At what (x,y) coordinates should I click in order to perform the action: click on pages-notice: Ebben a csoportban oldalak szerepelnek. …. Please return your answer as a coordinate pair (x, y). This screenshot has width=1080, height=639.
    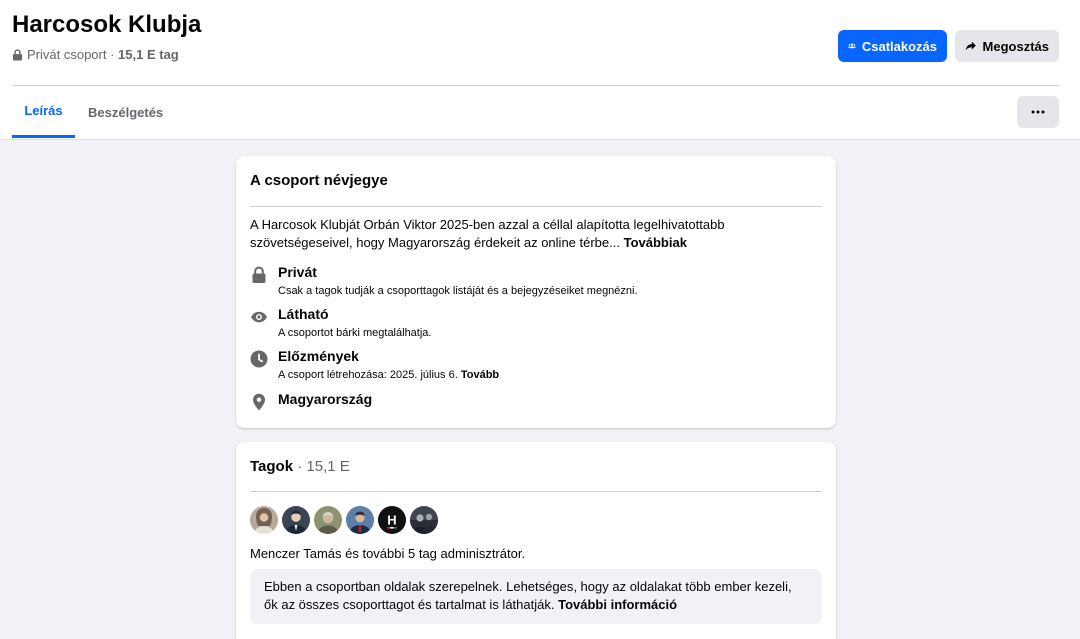
    Looking at the image, I should click on (536, 596).